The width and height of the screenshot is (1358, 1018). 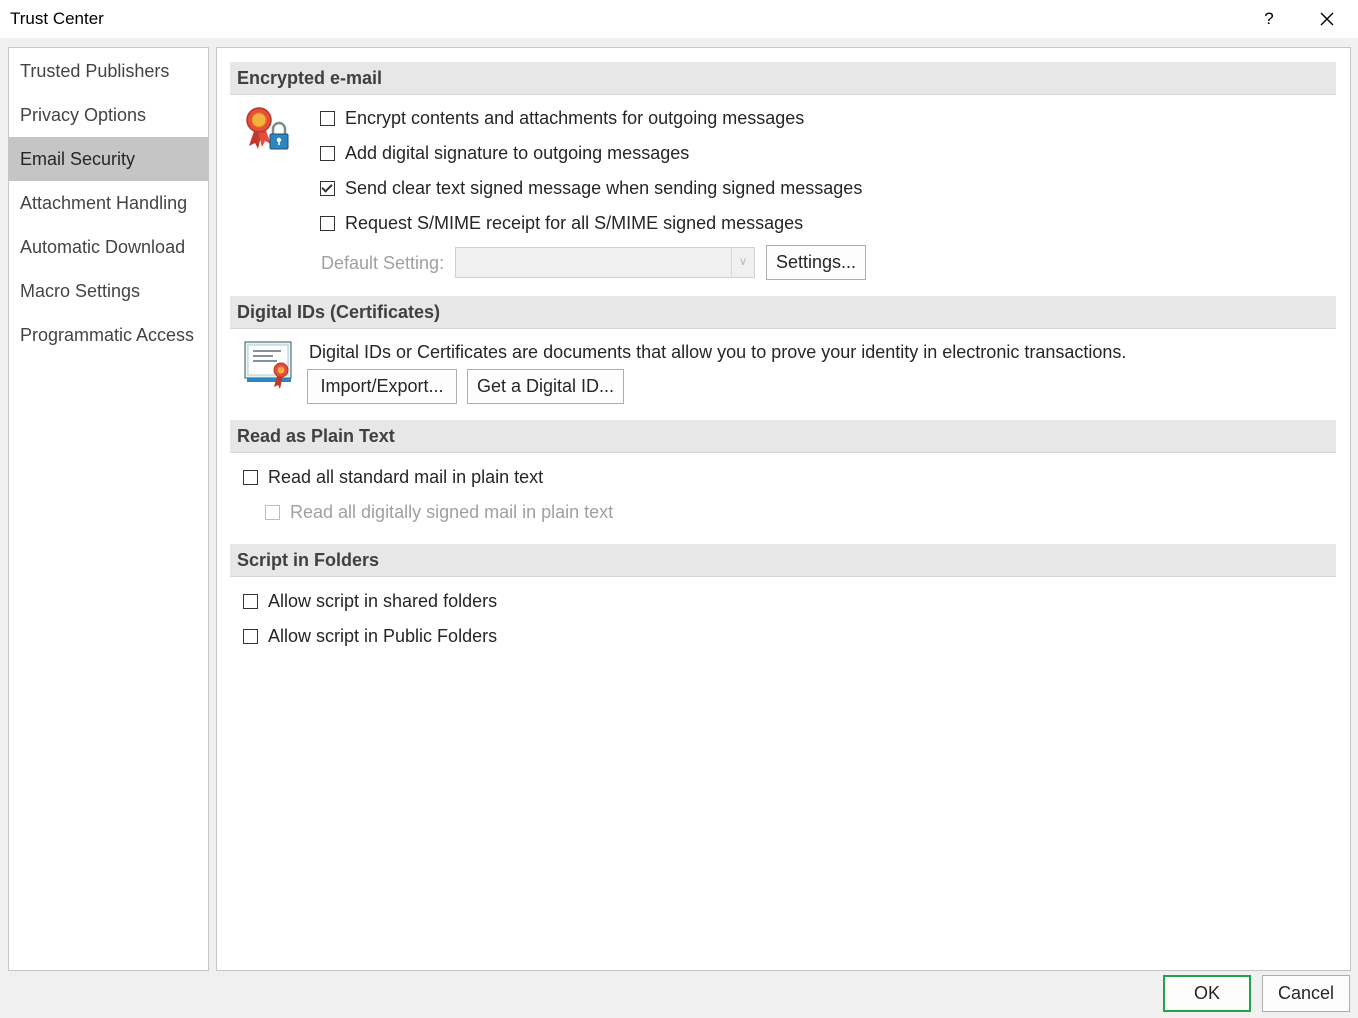 What do you see at coordinates (108, 247) in the screenshot?
I see `sidebar-item-automatic-download: Automatic Download` at bounding box center [108, 247].